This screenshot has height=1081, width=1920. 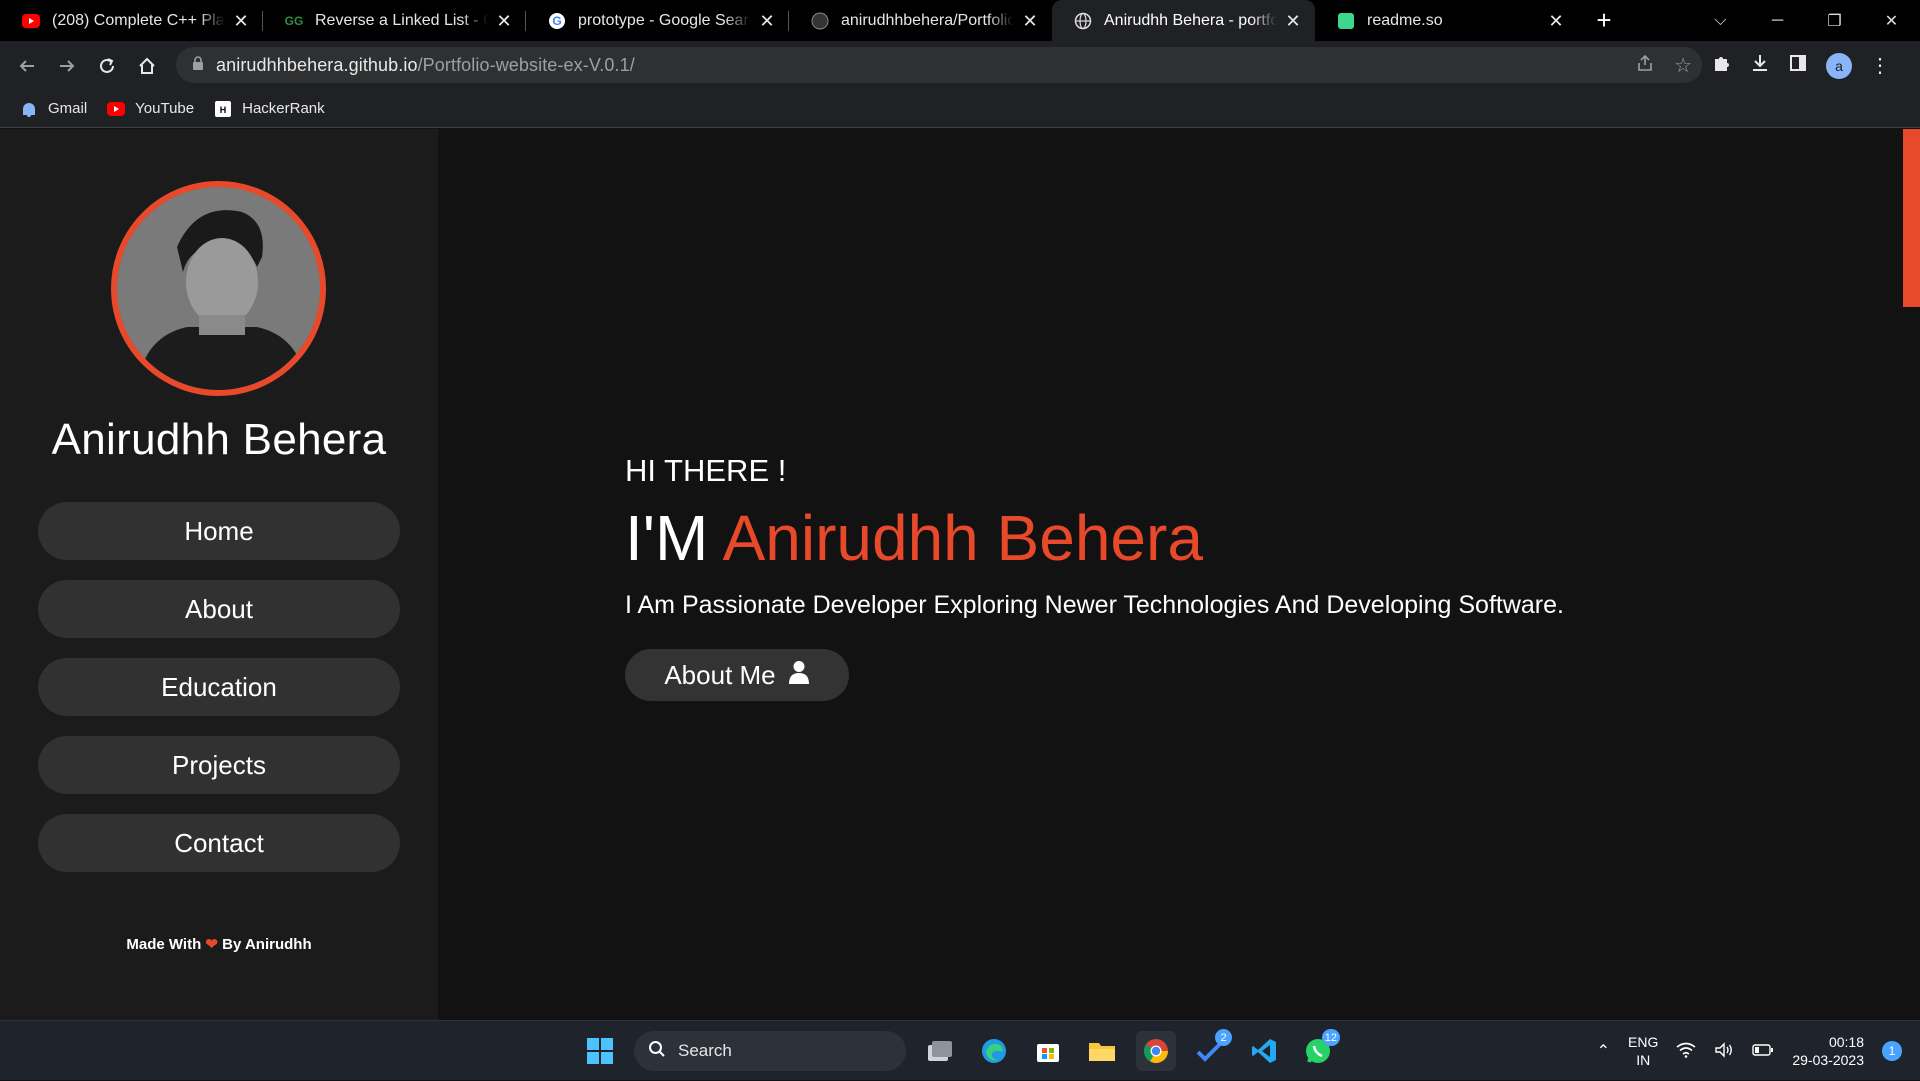 I want to click on clock-time: 00:18, so click(x=1846, y=1042).